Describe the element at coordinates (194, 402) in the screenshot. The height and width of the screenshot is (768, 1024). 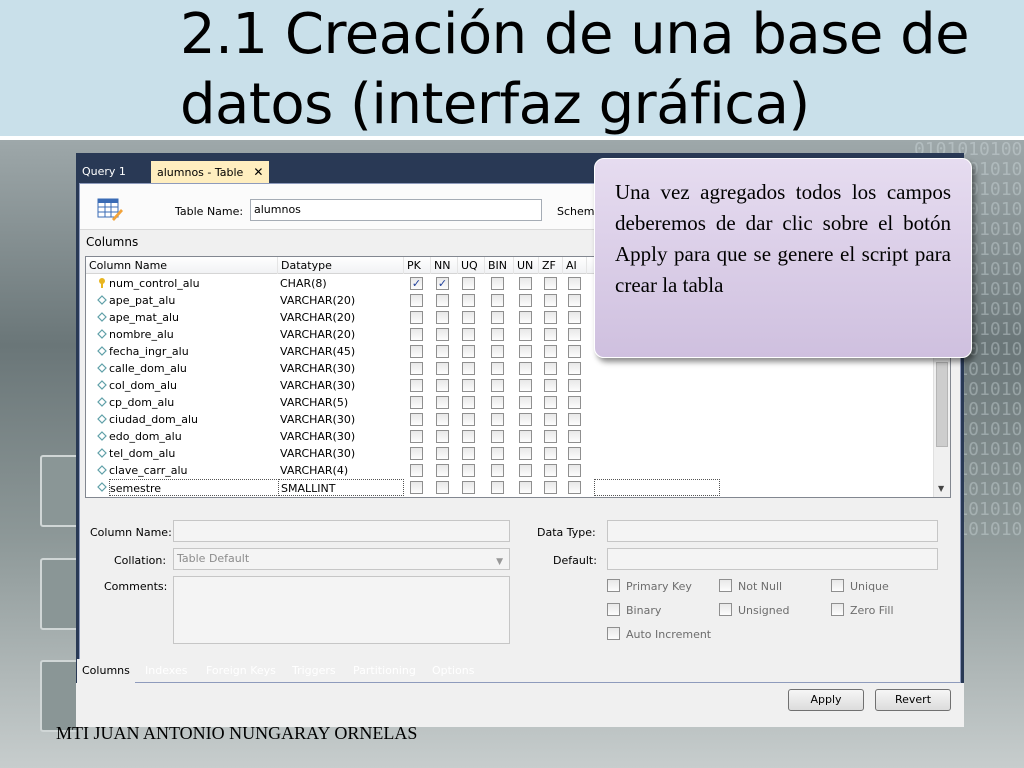
I see `column-name-cell: cp_dom_alu` at that location.